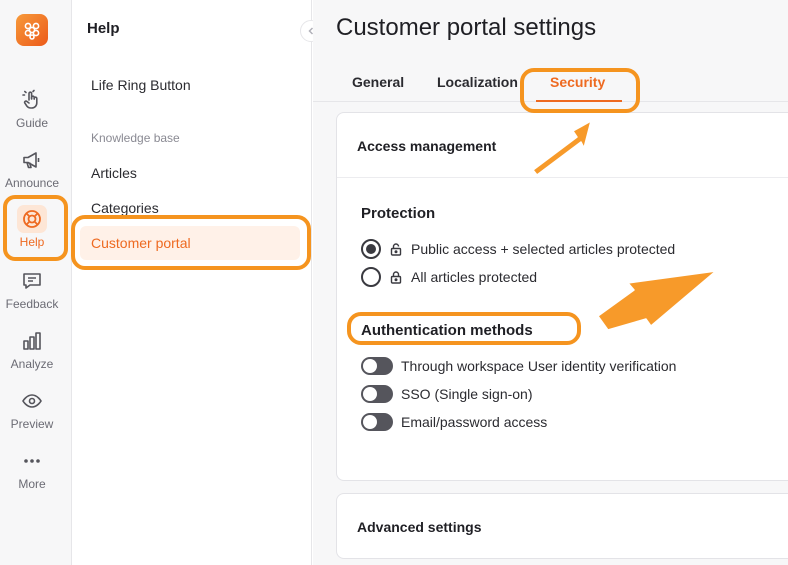 This screenshot has height=565, width=788. I want to click on hand-pointer-icon, so click(32, 100).